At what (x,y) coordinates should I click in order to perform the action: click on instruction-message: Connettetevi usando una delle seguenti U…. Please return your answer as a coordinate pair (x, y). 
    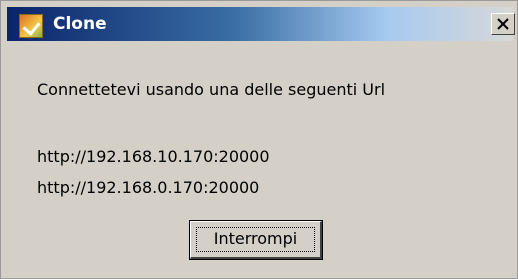
    Looking at the image, I should click on (211, 89).